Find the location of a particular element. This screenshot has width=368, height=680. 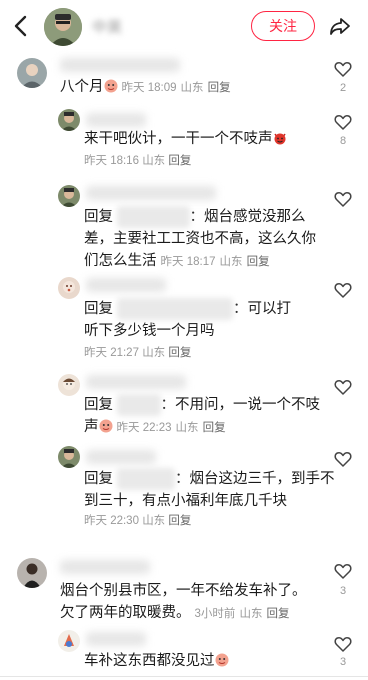

comment-8: 车补这东西都没见过 3 is located at coordinates (184, 651).